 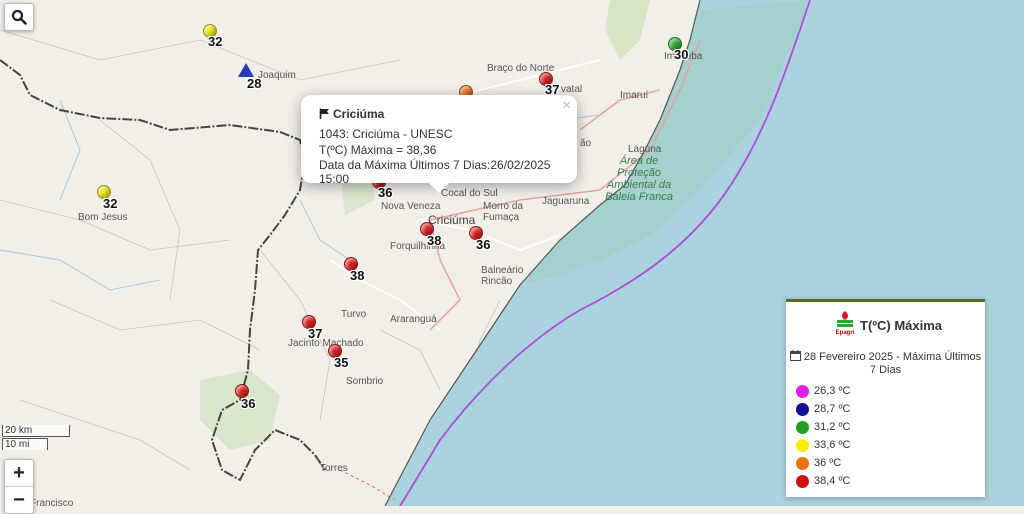 What do you see at coordinates (795, 355) in the screenshot?
I see `calendar-icon` at bounding box center [795, 355].